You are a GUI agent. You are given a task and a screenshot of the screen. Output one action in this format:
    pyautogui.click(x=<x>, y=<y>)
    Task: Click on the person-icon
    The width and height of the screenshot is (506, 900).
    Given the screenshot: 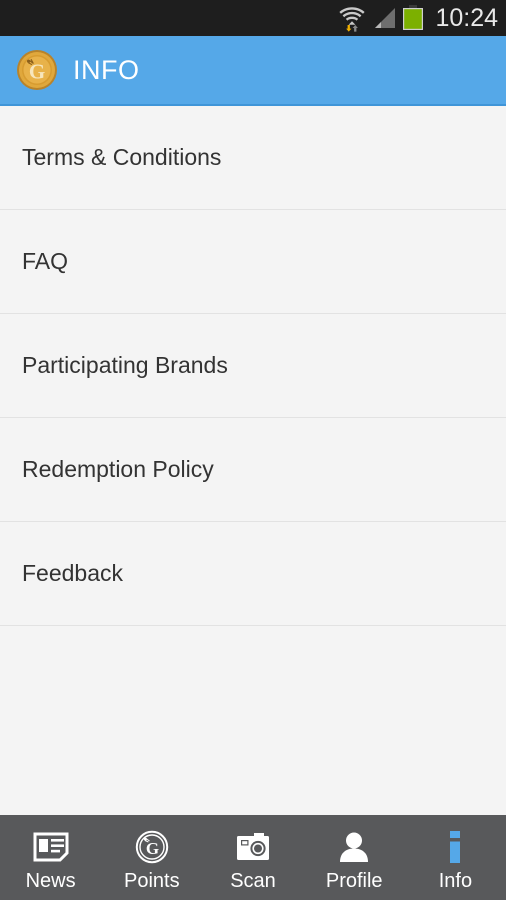 What is the action you would take?
    pyautogui.click(x=354, y=847)
    